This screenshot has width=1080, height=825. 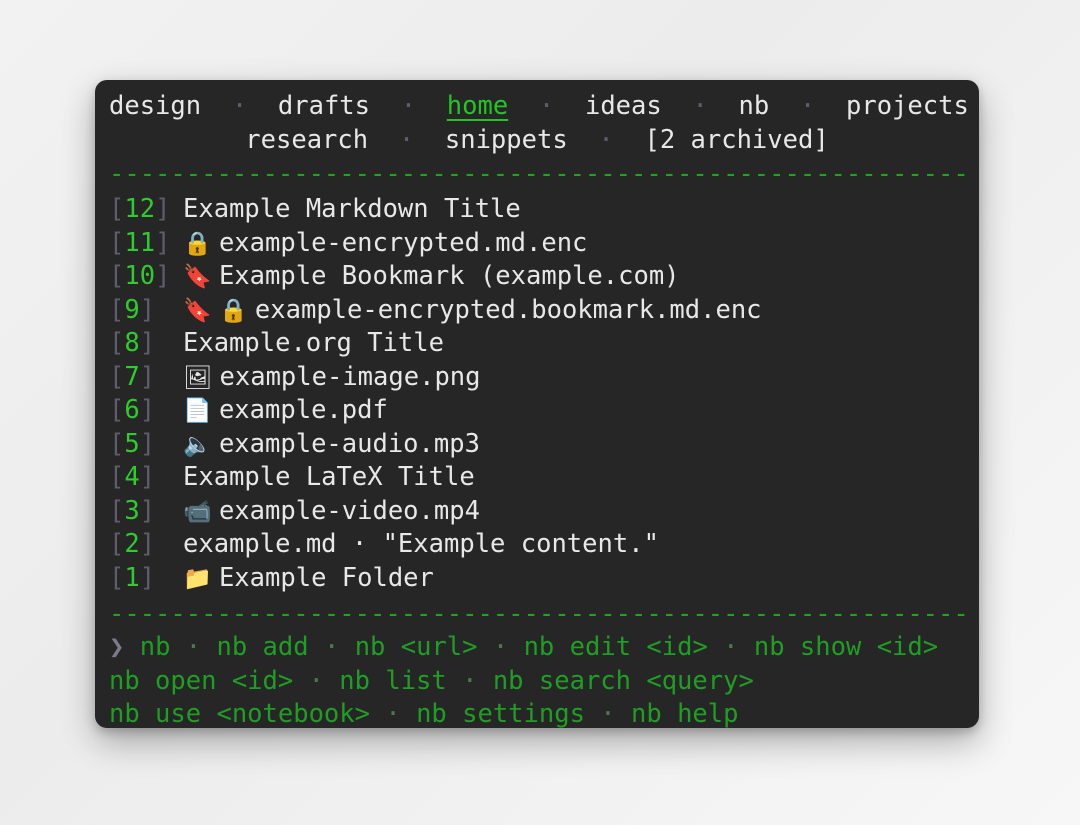 What do you see at coordinates (132, 410) in the screenshot?
I see `item-id-number: 6` at bounding box center [132, 410].